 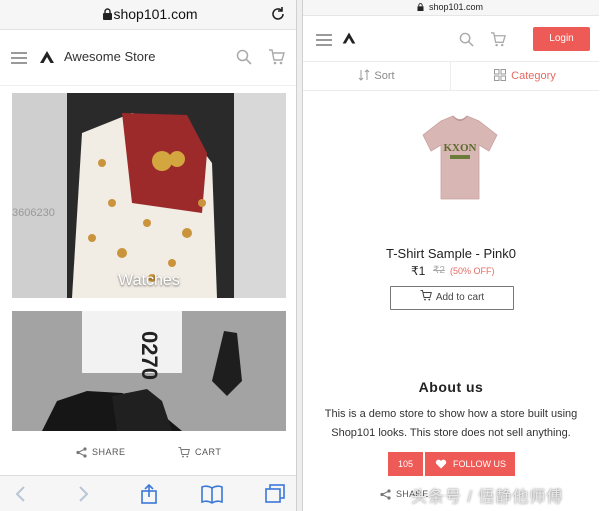 What do you see at coordinates (460, 297) in the screenshot?
I see `add-to-cart-label: Add to cart` at bounding box center [460, 297].